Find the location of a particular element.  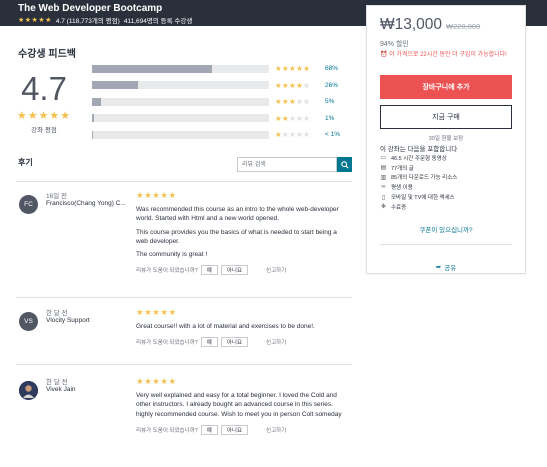

review-search-button is located at coordinates (344, 164).